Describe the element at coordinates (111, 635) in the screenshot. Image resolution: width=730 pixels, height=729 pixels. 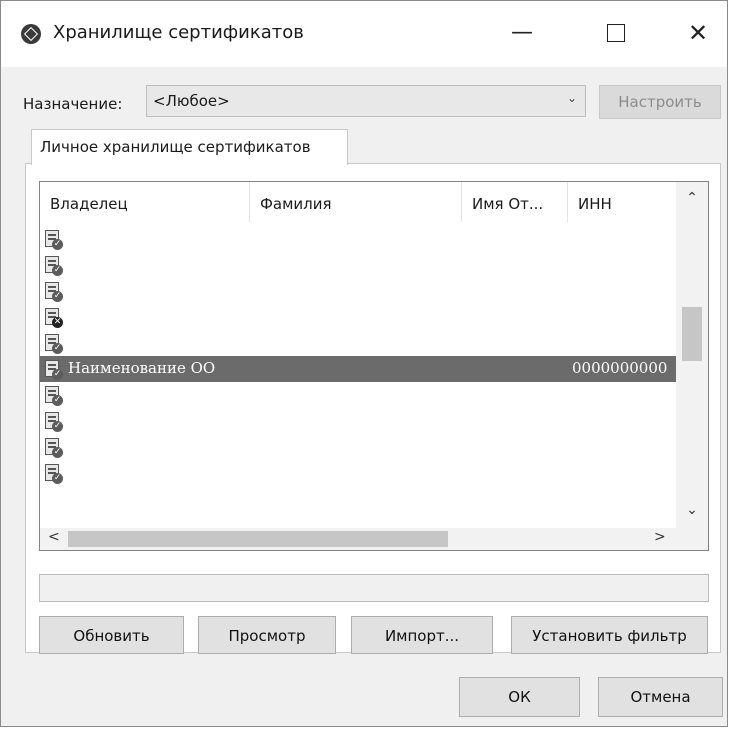
I see `refresh-button: Обновить` at that location.